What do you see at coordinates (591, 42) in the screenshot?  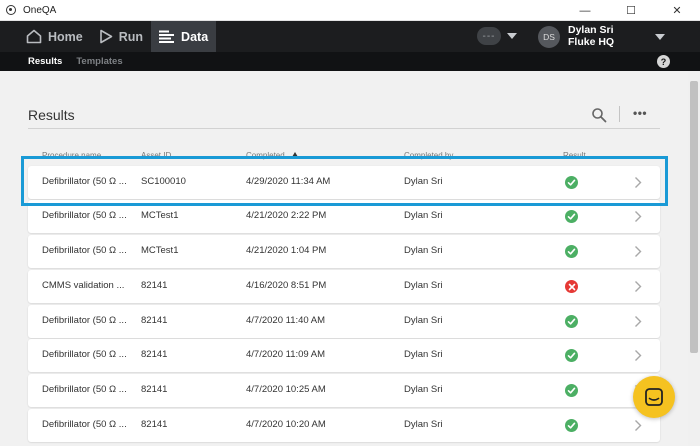 I see `user-org: Fluke HQ` at bounding box center [591, 42].